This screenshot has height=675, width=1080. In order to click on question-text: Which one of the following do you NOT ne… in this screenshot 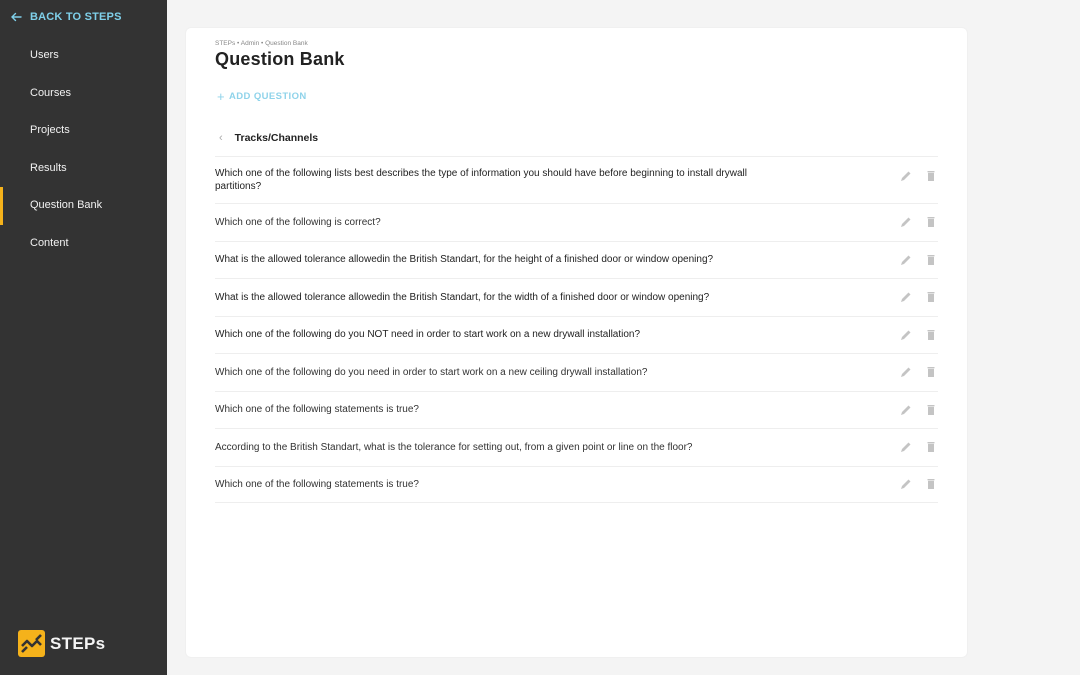, I will do `click(428, 335)`.